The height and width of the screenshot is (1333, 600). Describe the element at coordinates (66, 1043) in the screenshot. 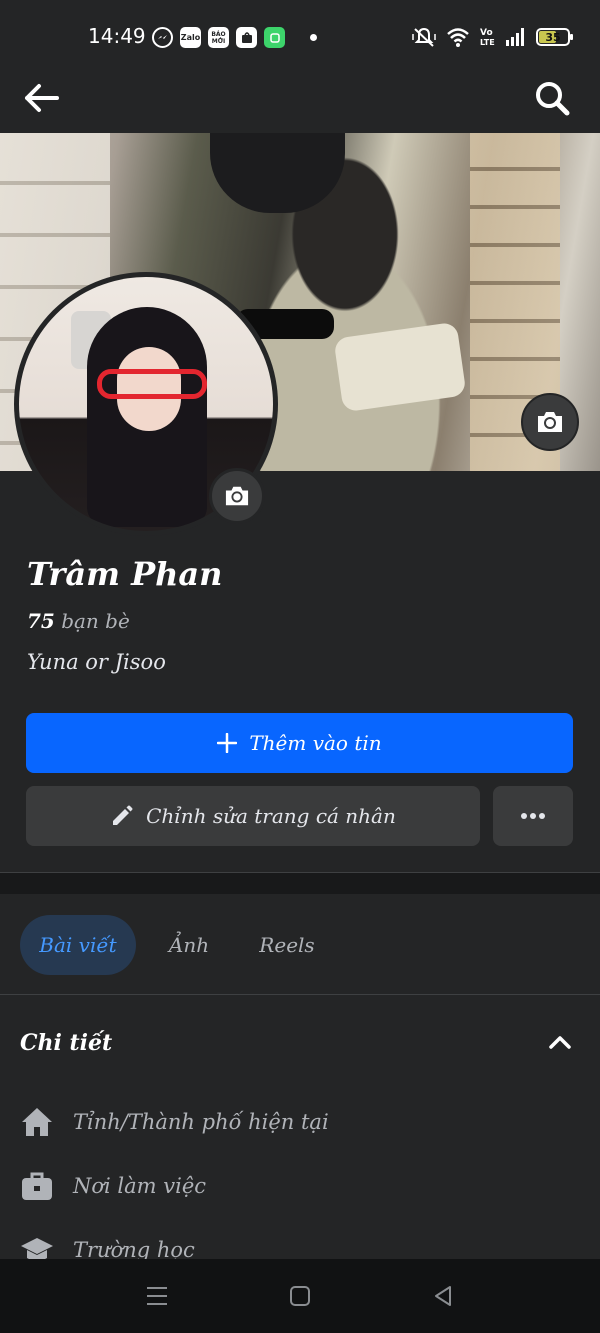

I see `details-heading: Chi tiết` at that location.